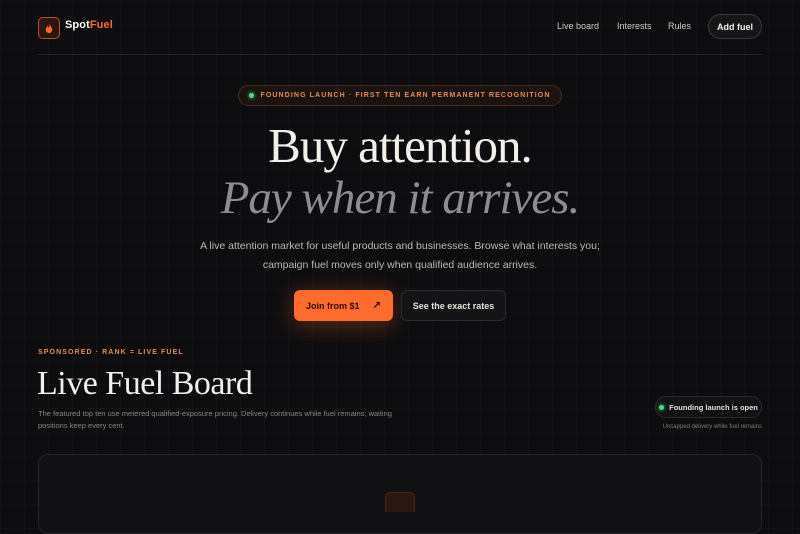  I want to click on logo-mark, so click(49, 28).